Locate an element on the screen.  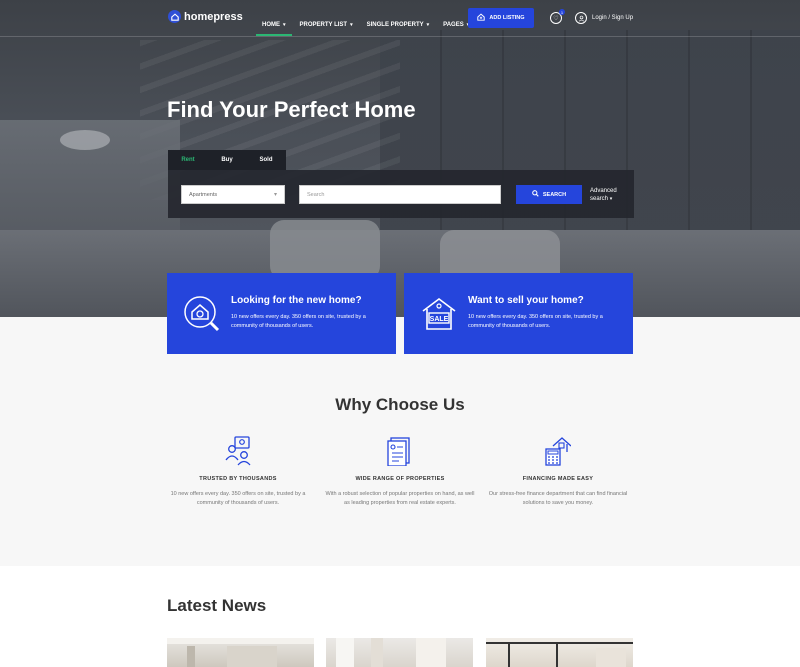
favorites-button: ♡ 1 is located at coordinates (557, 16).